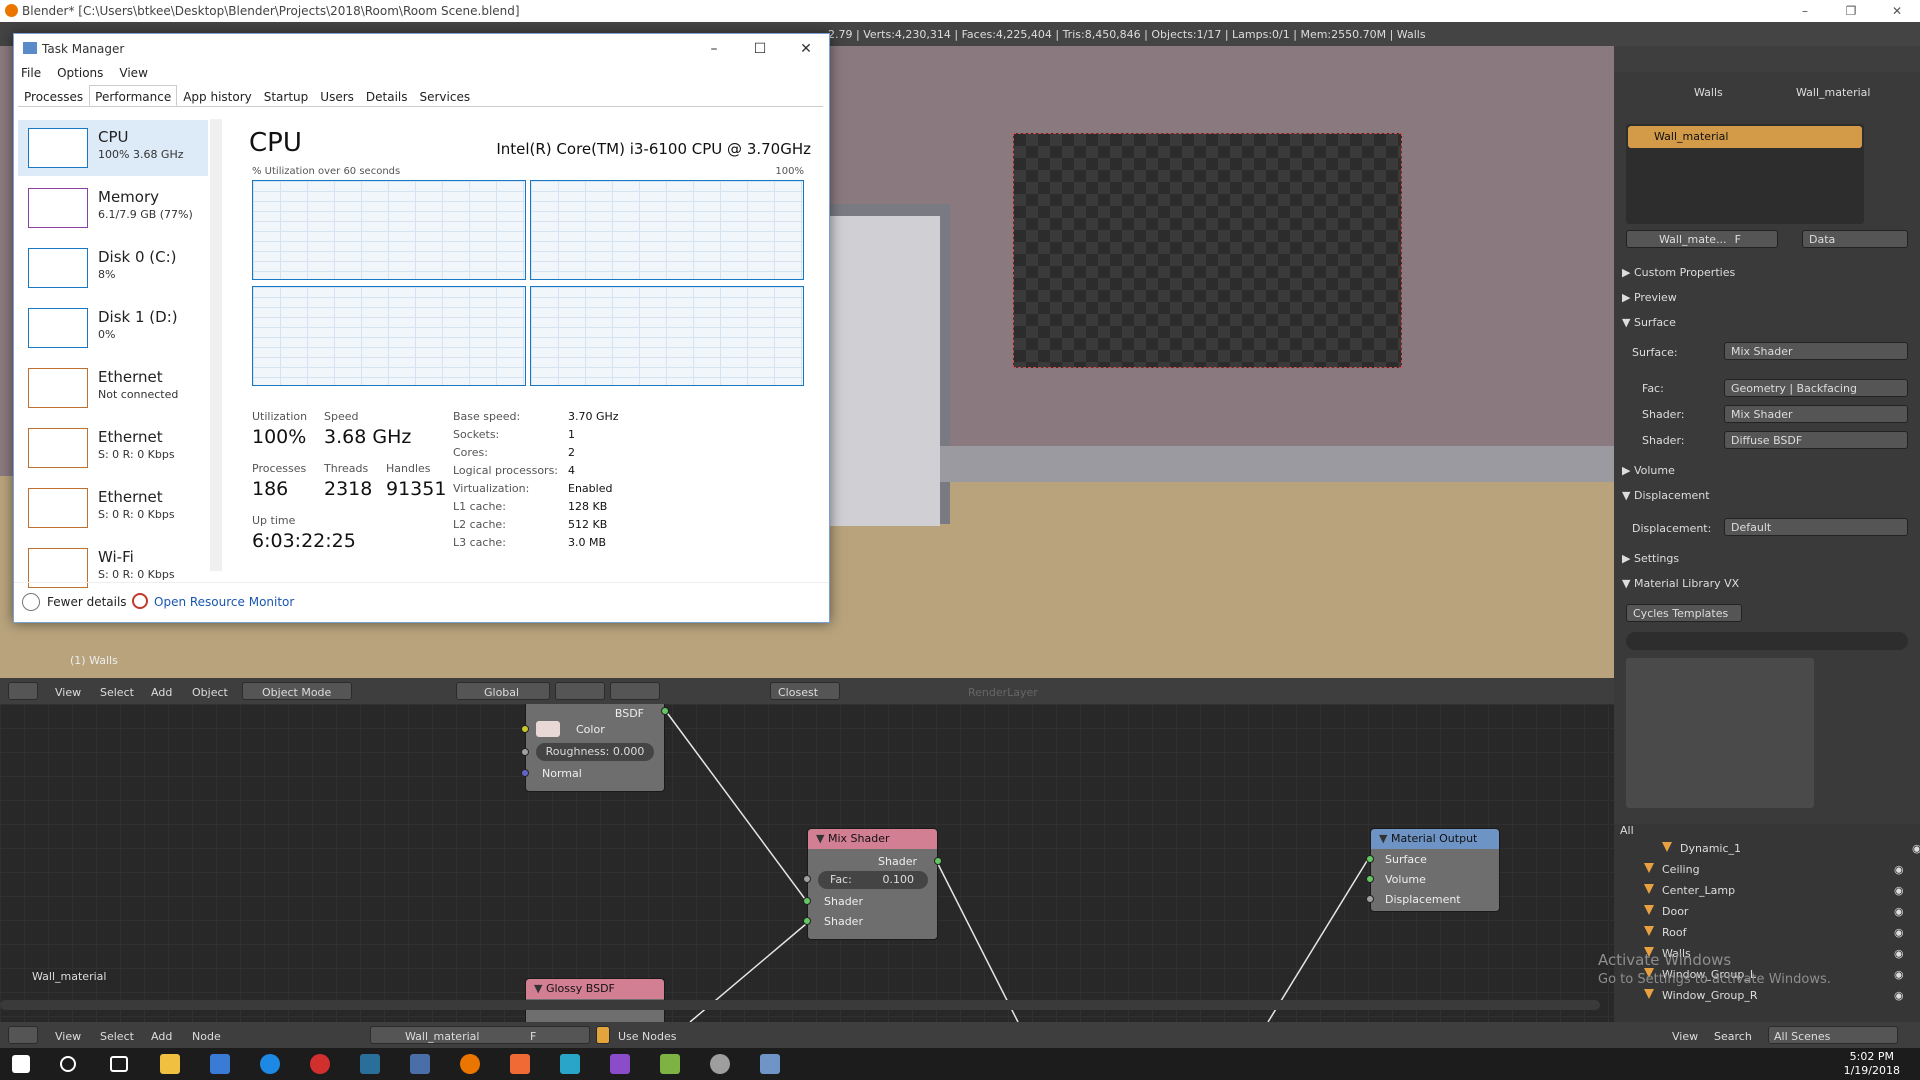 Image resolution: width=1920 pixels, height=1080 pixels. Describe the element at coordinates (1370, 879) in the screenshot. I see `volume-socket` at that location.